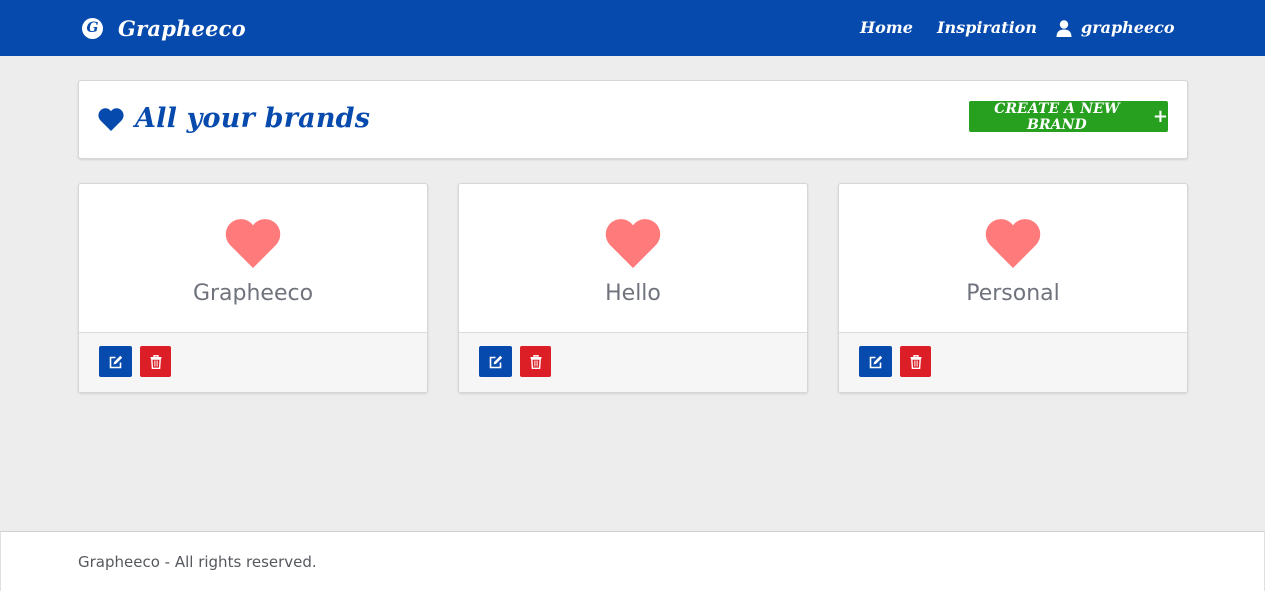  I want to click on create-brand-button-label: CREATE A NEW BRAND, so click(1057, 116).